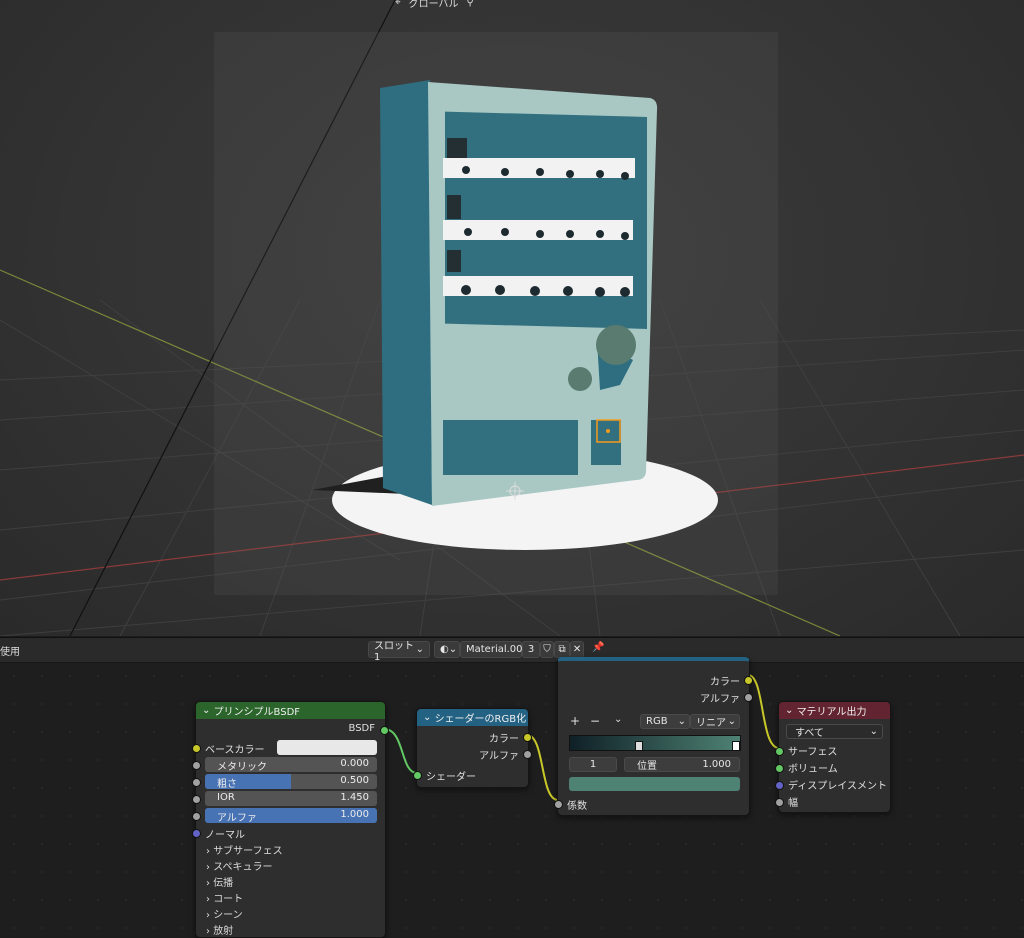 The height and width of the screenshot is (938, 1024). I want to click on color-ramp-bar, so click(655, 743).